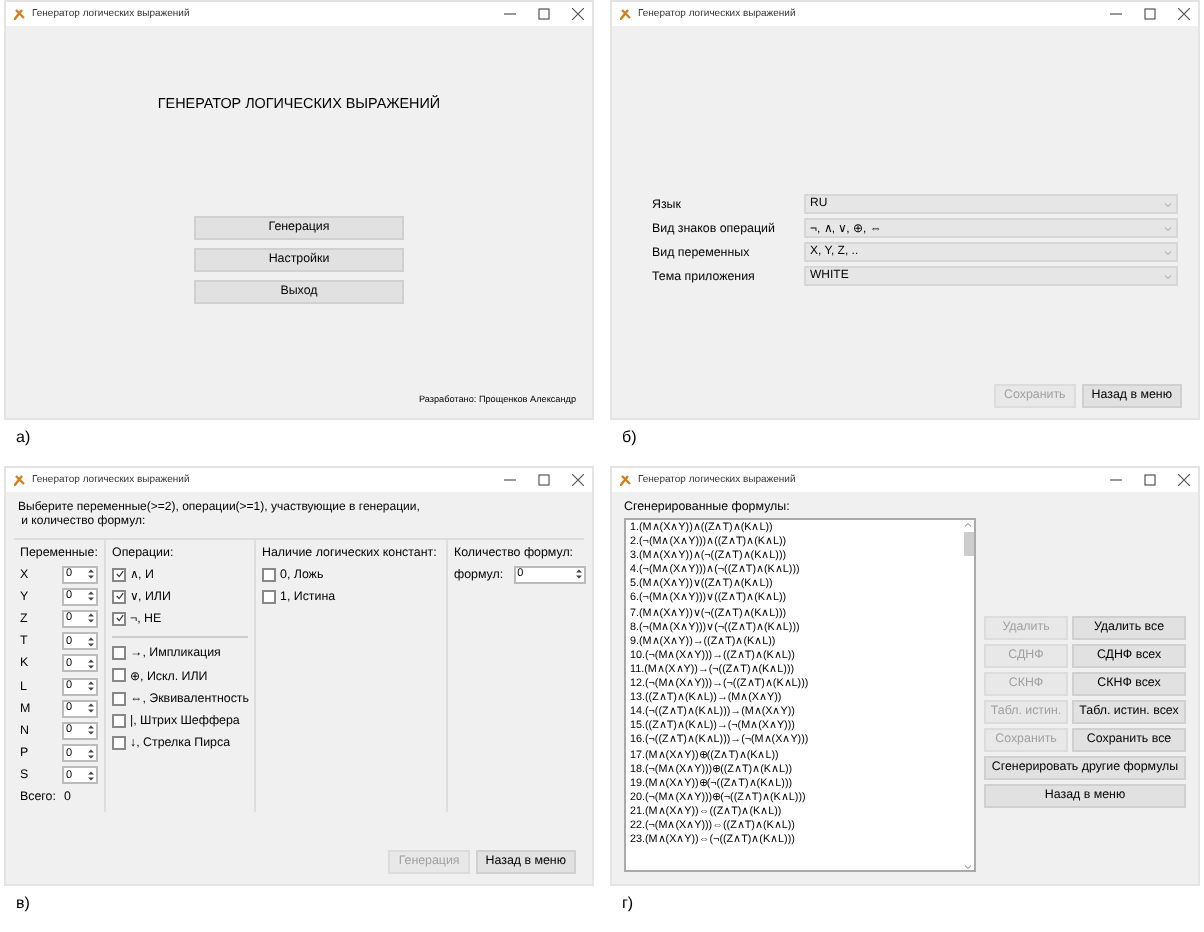 Image resolution: width=1204 pixels, height=932 pixels. I want to click on formula-list, so click(800, 695).